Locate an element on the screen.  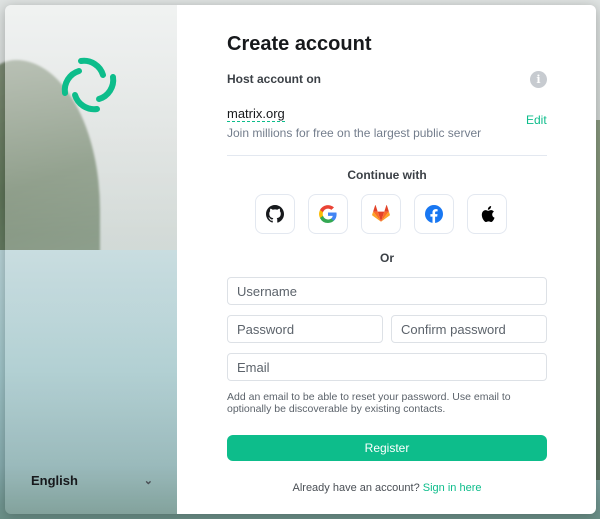
github-icon is located at coordinates (275, 214).